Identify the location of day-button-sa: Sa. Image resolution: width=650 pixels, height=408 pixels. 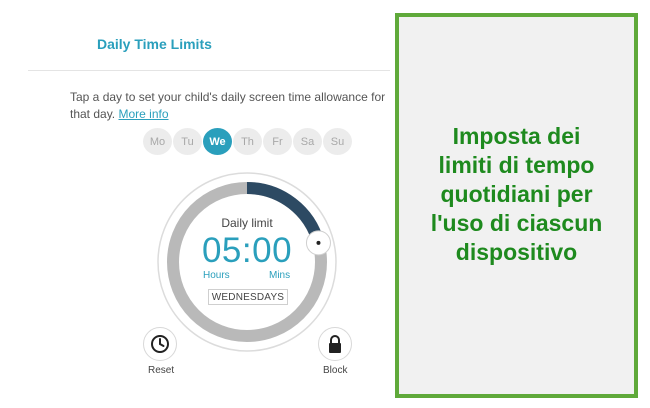
(307, 141).